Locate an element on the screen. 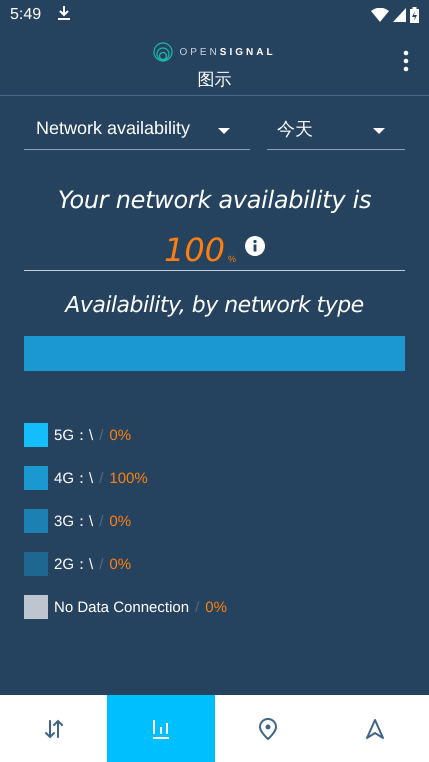 The height and width of the screenshot is (762, 429). section-title: Availability, by network type is located at coordinates (214, 305).